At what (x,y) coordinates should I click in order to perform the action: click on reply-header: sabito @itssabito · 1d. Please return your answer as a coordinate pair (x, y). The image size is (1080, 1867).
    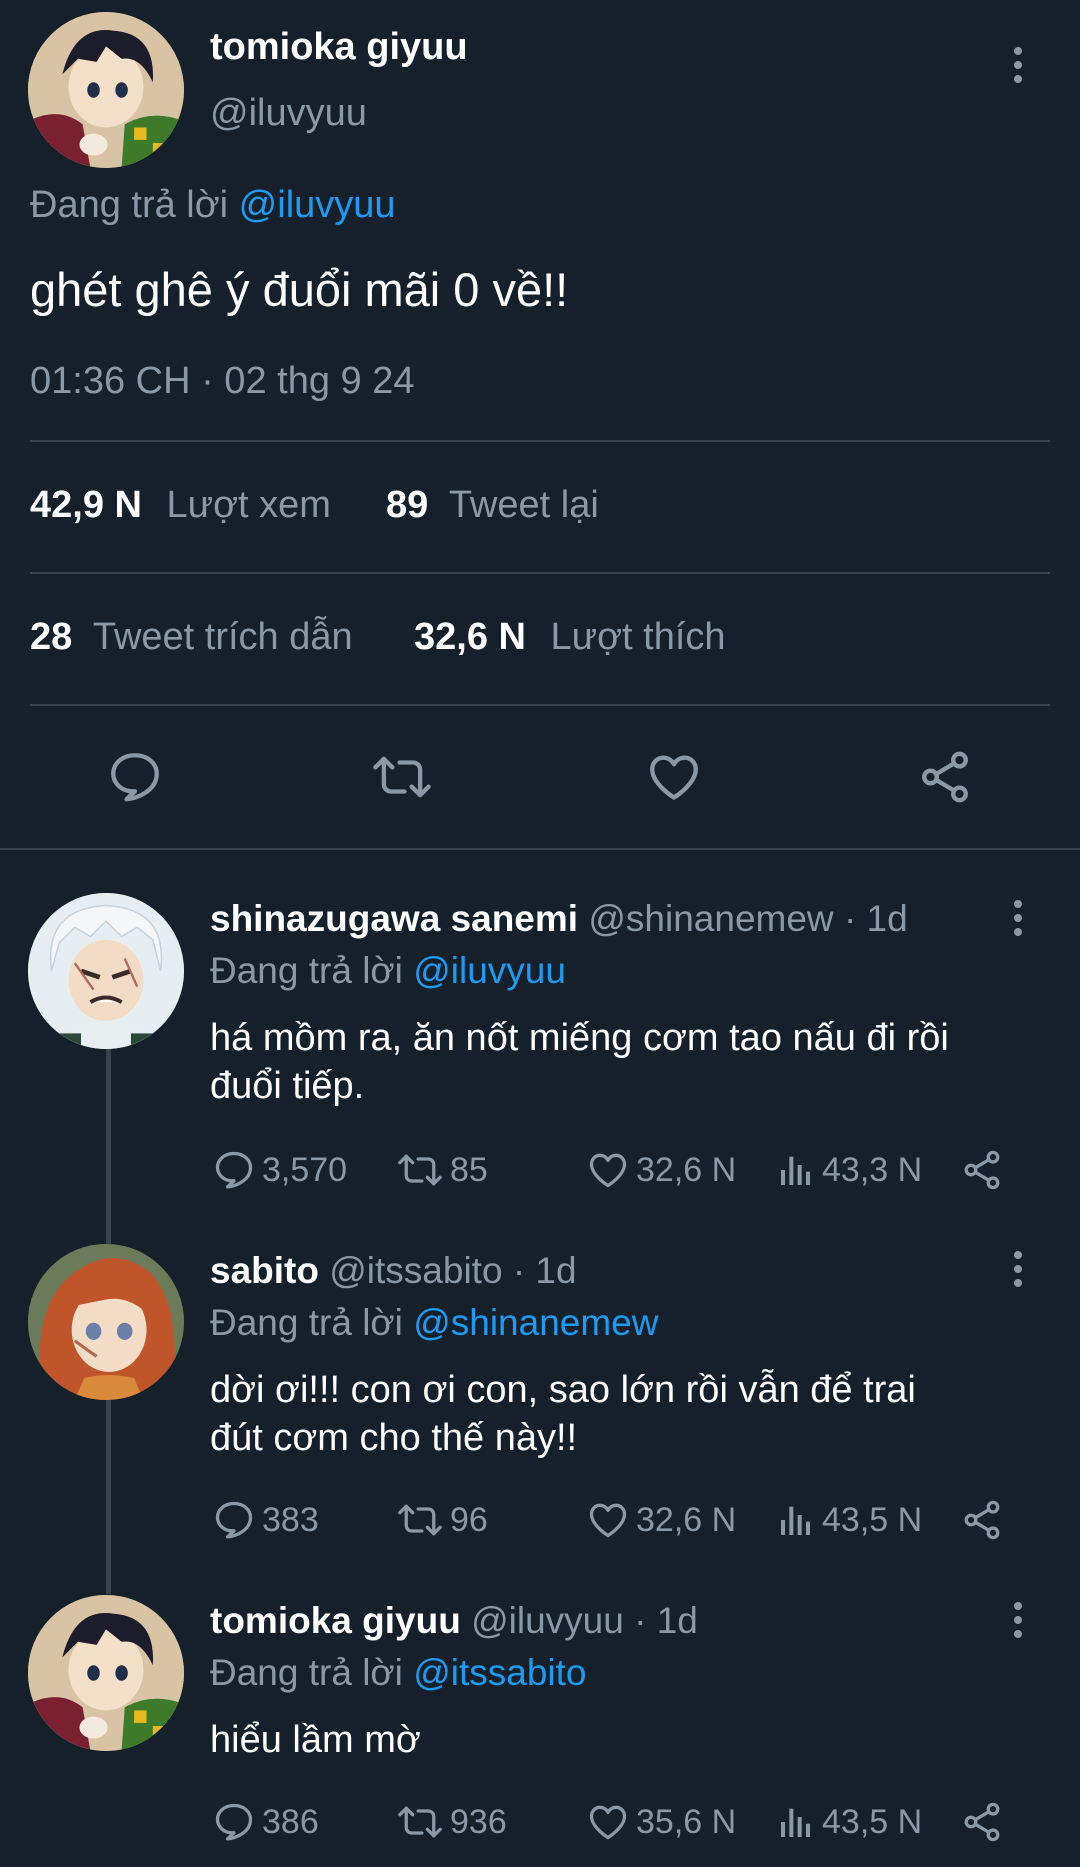
    Looking at the image, I should click on (393, 1271).